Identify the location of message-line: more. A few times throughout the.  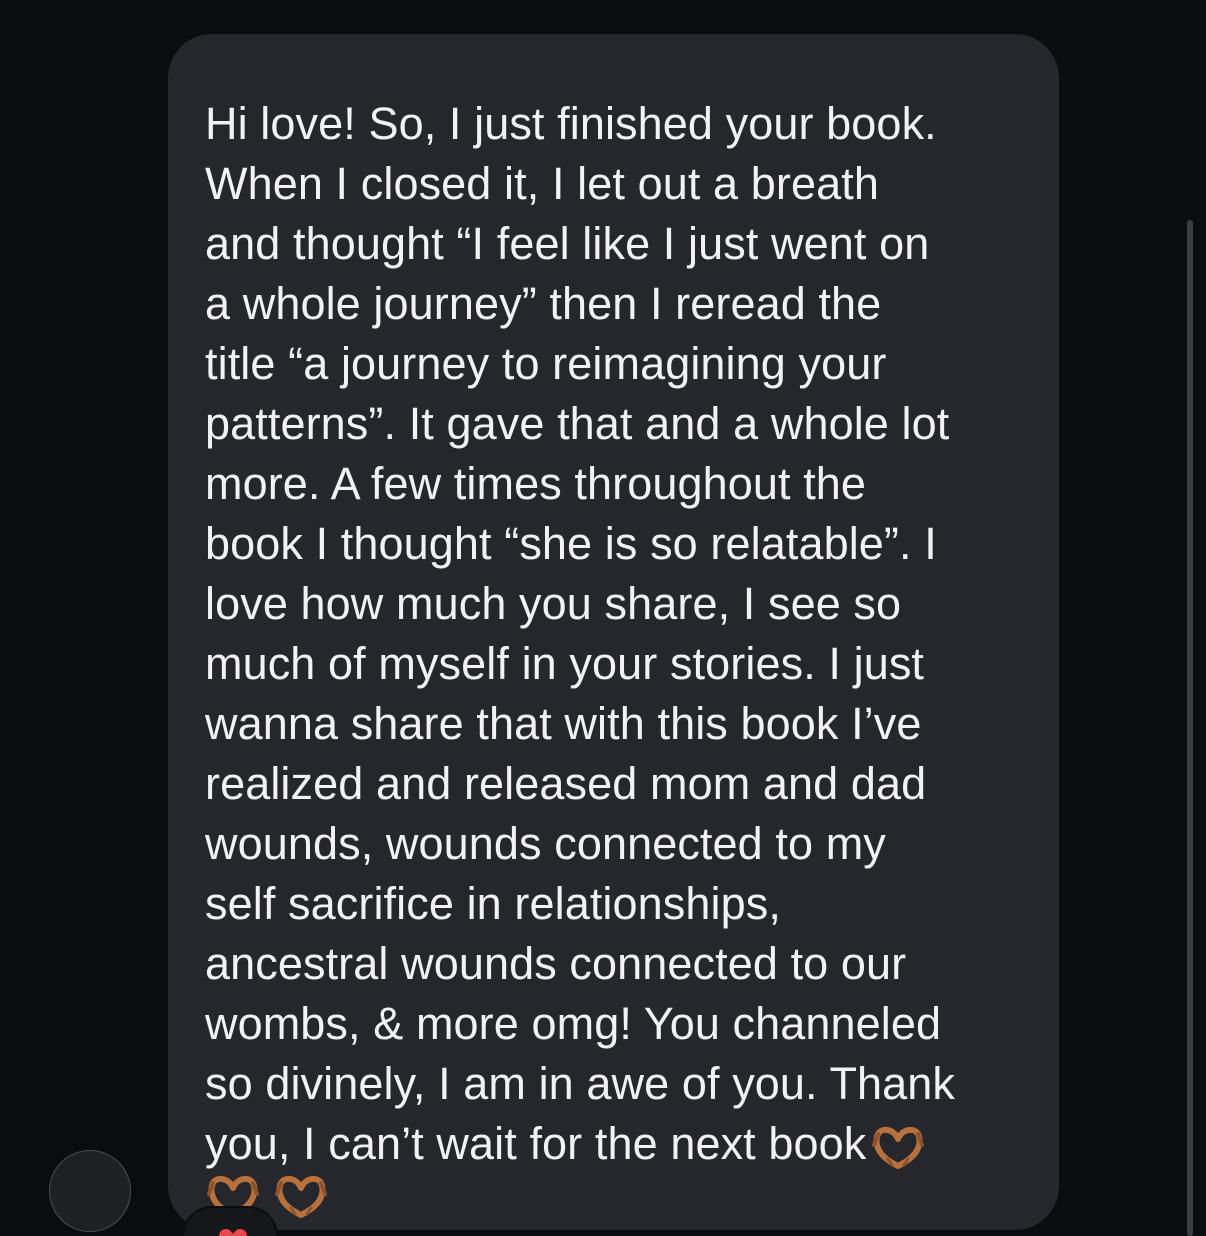
(536, 483).